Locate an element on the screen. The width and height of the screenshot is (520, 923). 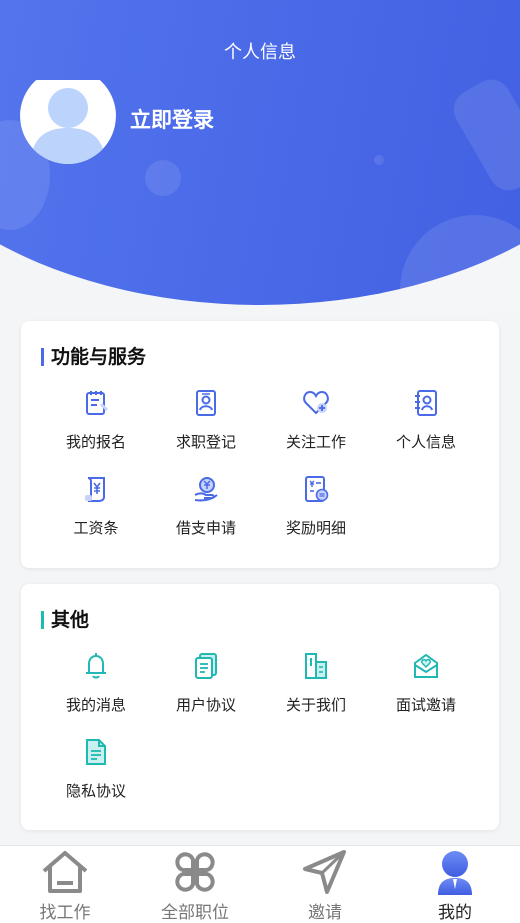
send-arrow-icon is located at coordinates (324, 872).